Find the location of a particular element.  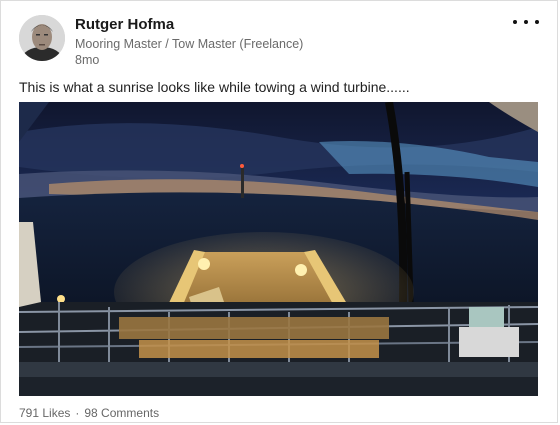

author-name: Rutger Hofma is located at coordinates (124, 24).